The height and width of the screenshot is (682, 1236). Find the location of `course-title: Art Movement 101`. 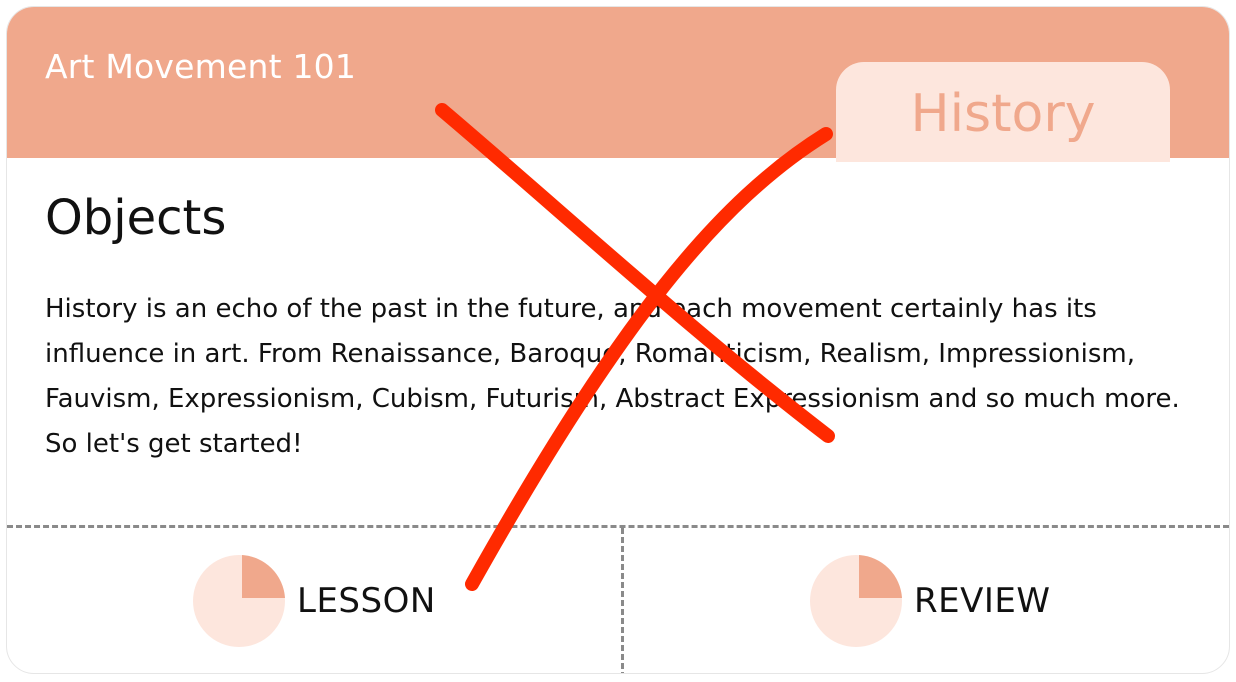

course-title: Art Movement 101 is located at coordinates (201, 66).